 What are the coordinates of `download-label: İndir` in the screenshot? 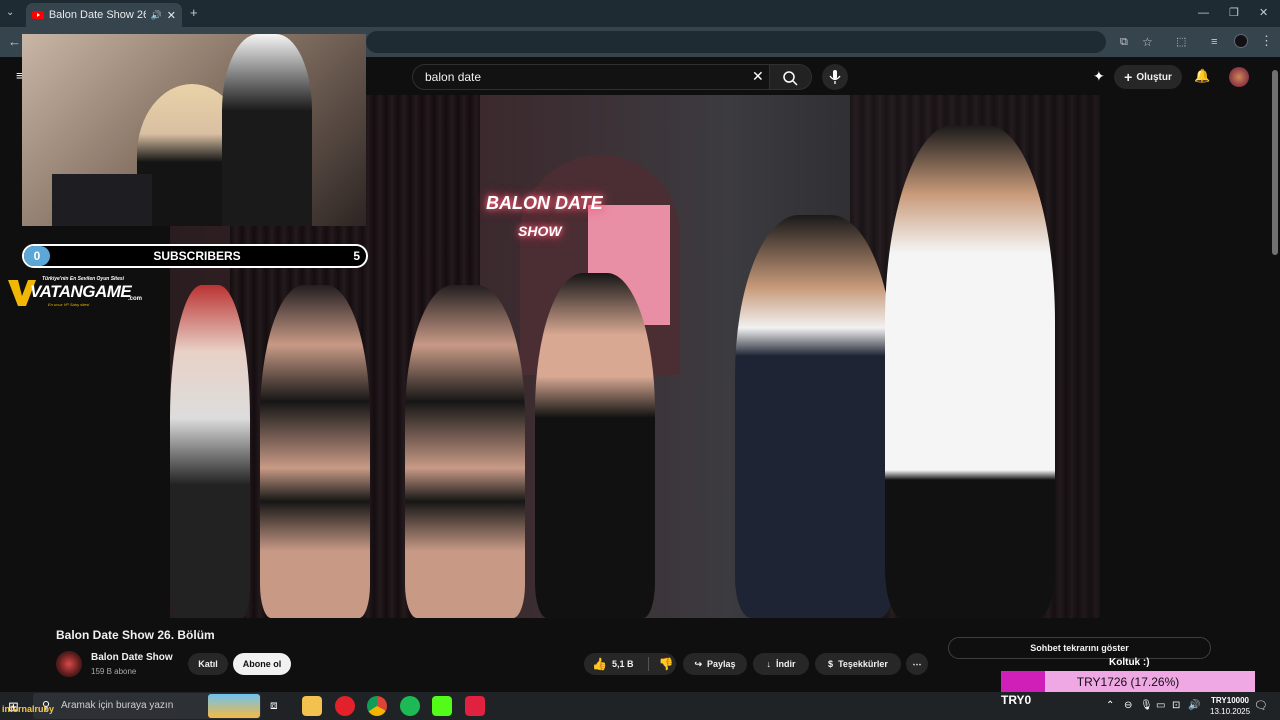 It's located at (786, 664).